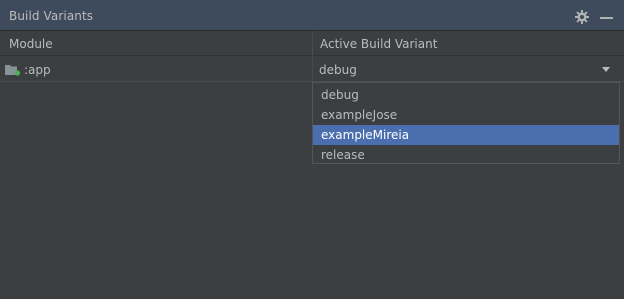 This screenshot has height=299, width=624. Describe the element at coordinates (466, 69) in the screenshot. I see `active-build-variant-dropdown: debug` at that location.